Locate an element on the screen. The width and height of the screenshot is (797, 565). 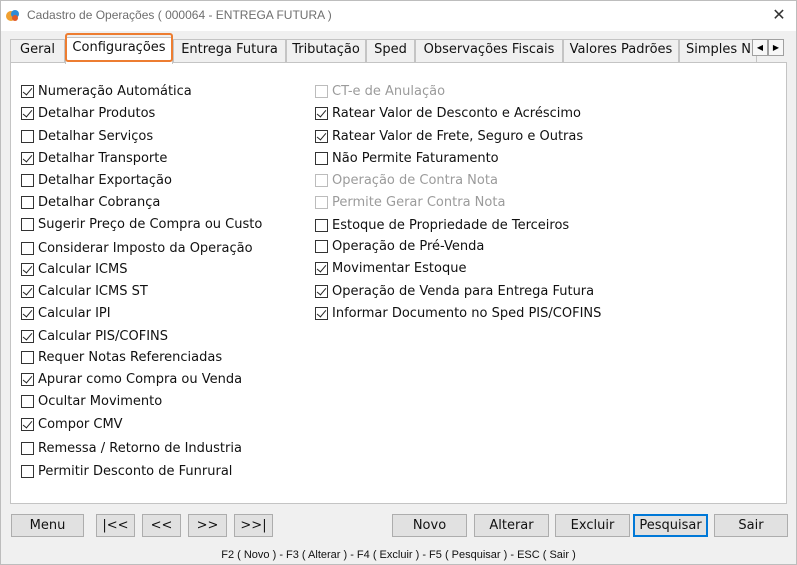
option-label: Detalhar Exportação is located at coordinates (105, 180).